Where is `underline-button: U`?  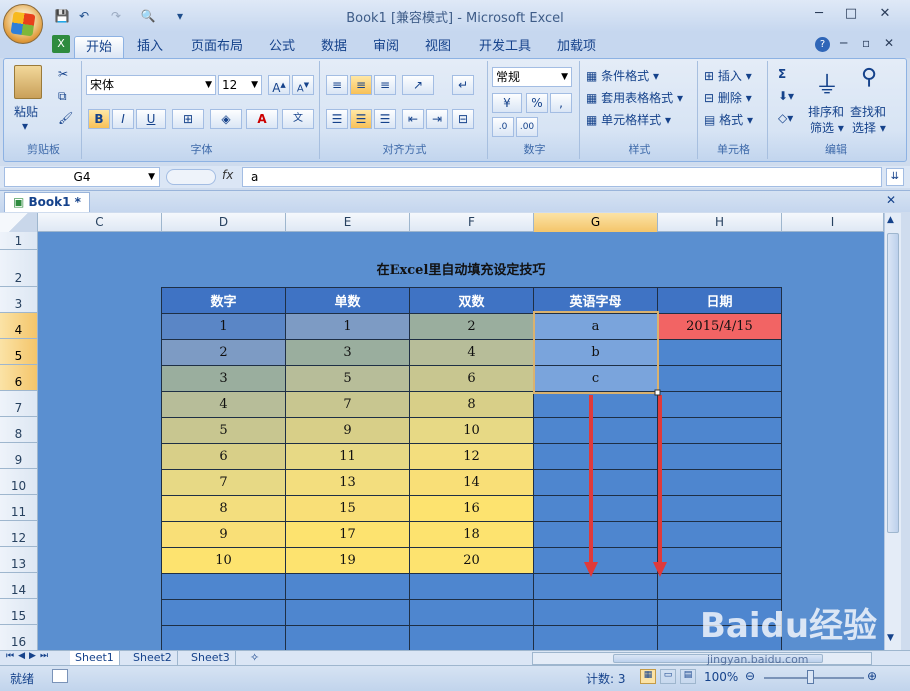 underline-button: U is located at coordinates (151, 119).